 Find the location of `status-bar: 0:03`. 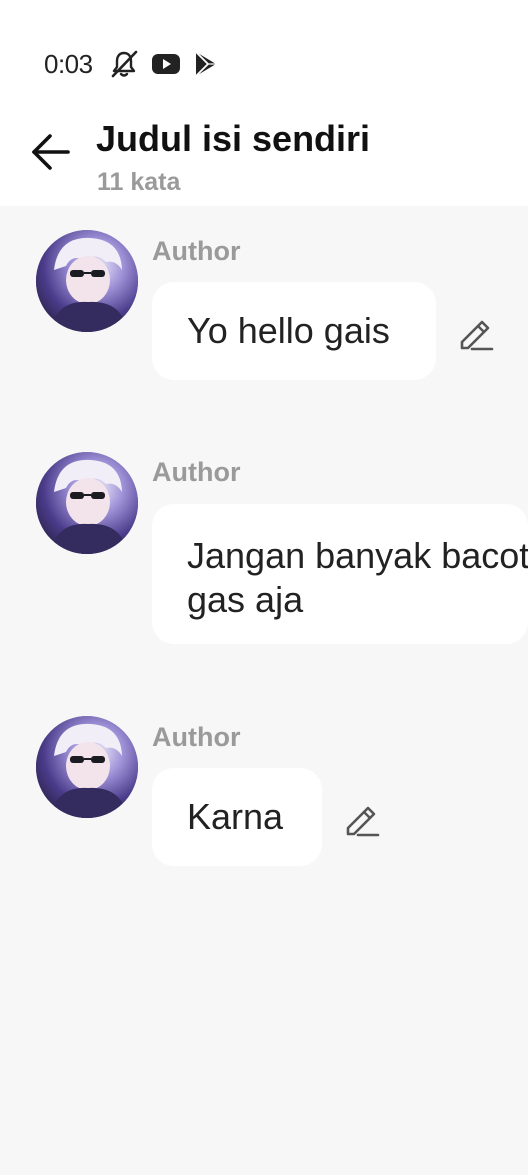

status-bar: 0:03 is located at coordinates (131, 64).